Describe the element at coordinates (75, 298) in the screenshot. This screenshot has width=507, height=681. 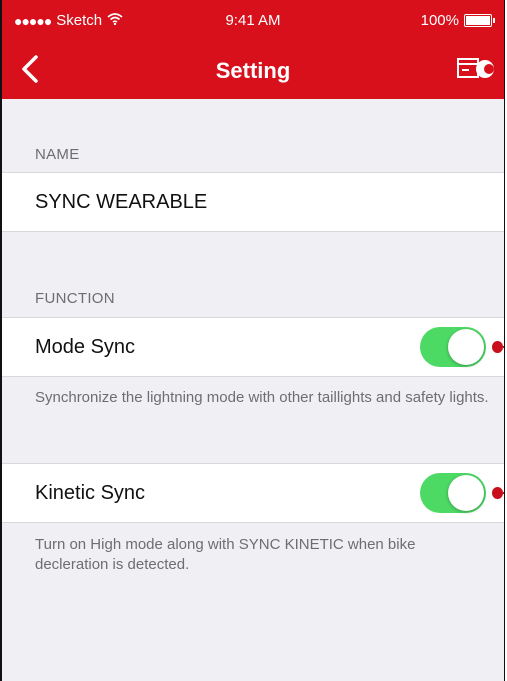
I see `section-label-function: FUNCTION` at that location.